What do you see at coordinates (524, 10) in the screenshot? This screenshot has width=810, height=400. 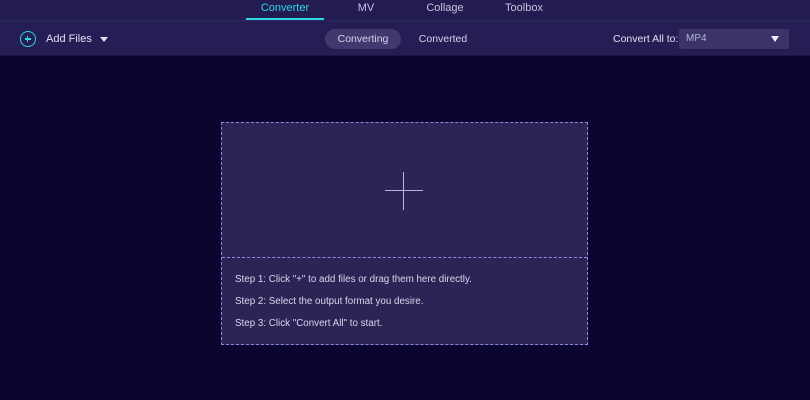 I see `tab-toolbox: Toolbox` at bounding box center [524, 10].